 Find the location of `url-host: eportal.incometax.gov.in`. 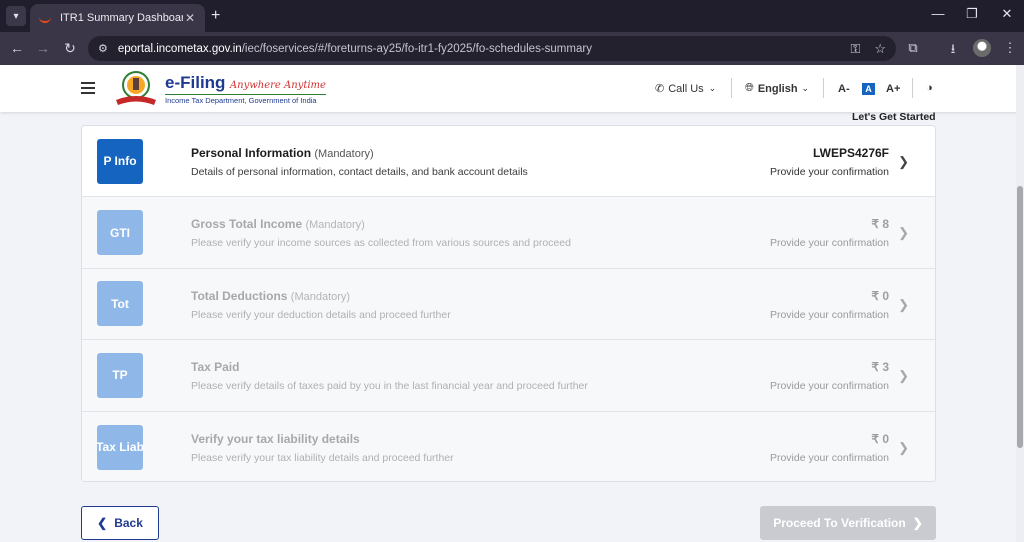

url-host: eportal.incometax.gov.in is located at coordinates (179, 48).